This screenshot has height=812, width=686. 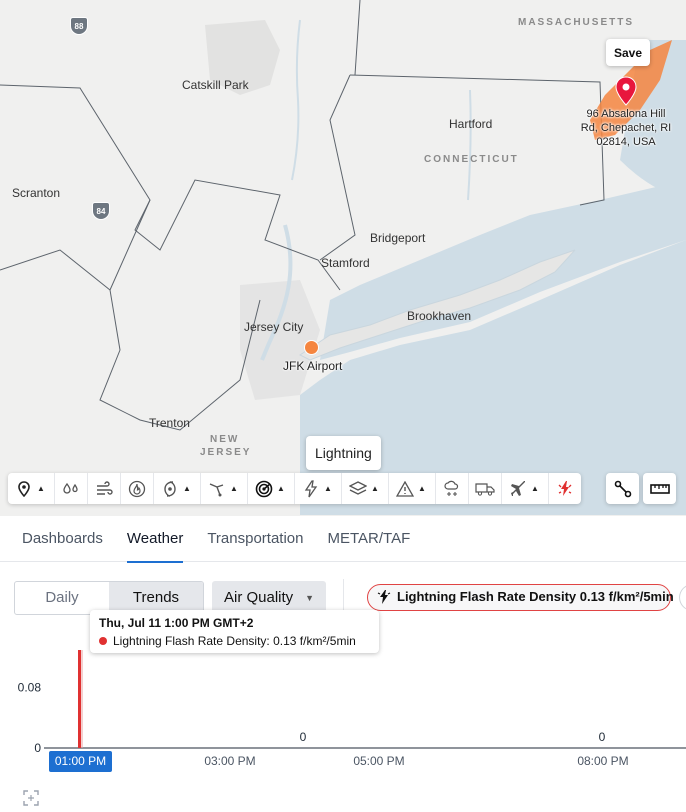 What do you see at coordinates (187, 489) in the screenshot?
I see `hurricane-caret-icon: ▲` at bounding box center [187, 489].